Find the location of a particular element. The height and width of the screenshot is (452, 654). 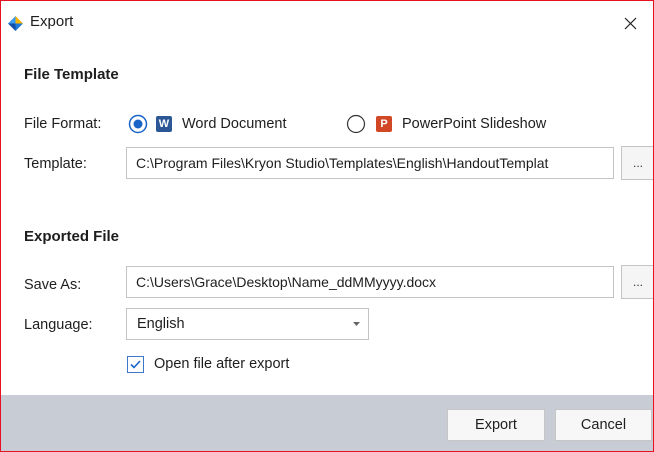

word-icon: W is located at coordinates (164, 124).